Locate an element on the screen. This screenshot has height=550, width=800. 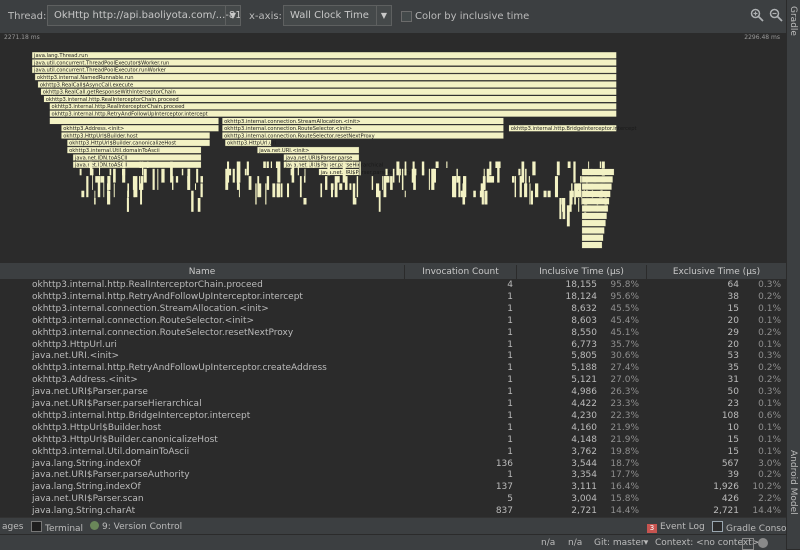
zoom-in-icon is located at coordinates (757, 16).